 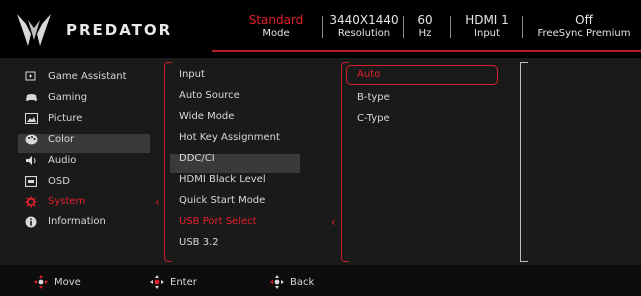 I want to click on submenu-item-usb-3-2: USB 3.2, so click(x=199, y=242).